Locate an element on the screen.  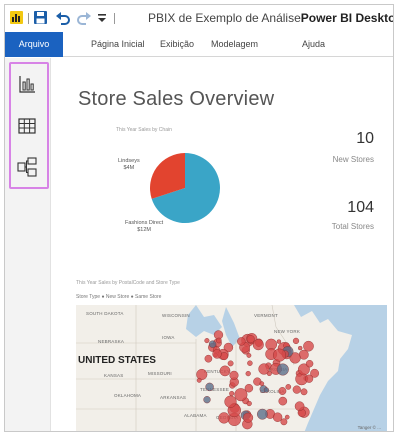
redo-icon is located at coordinates (84, 17).